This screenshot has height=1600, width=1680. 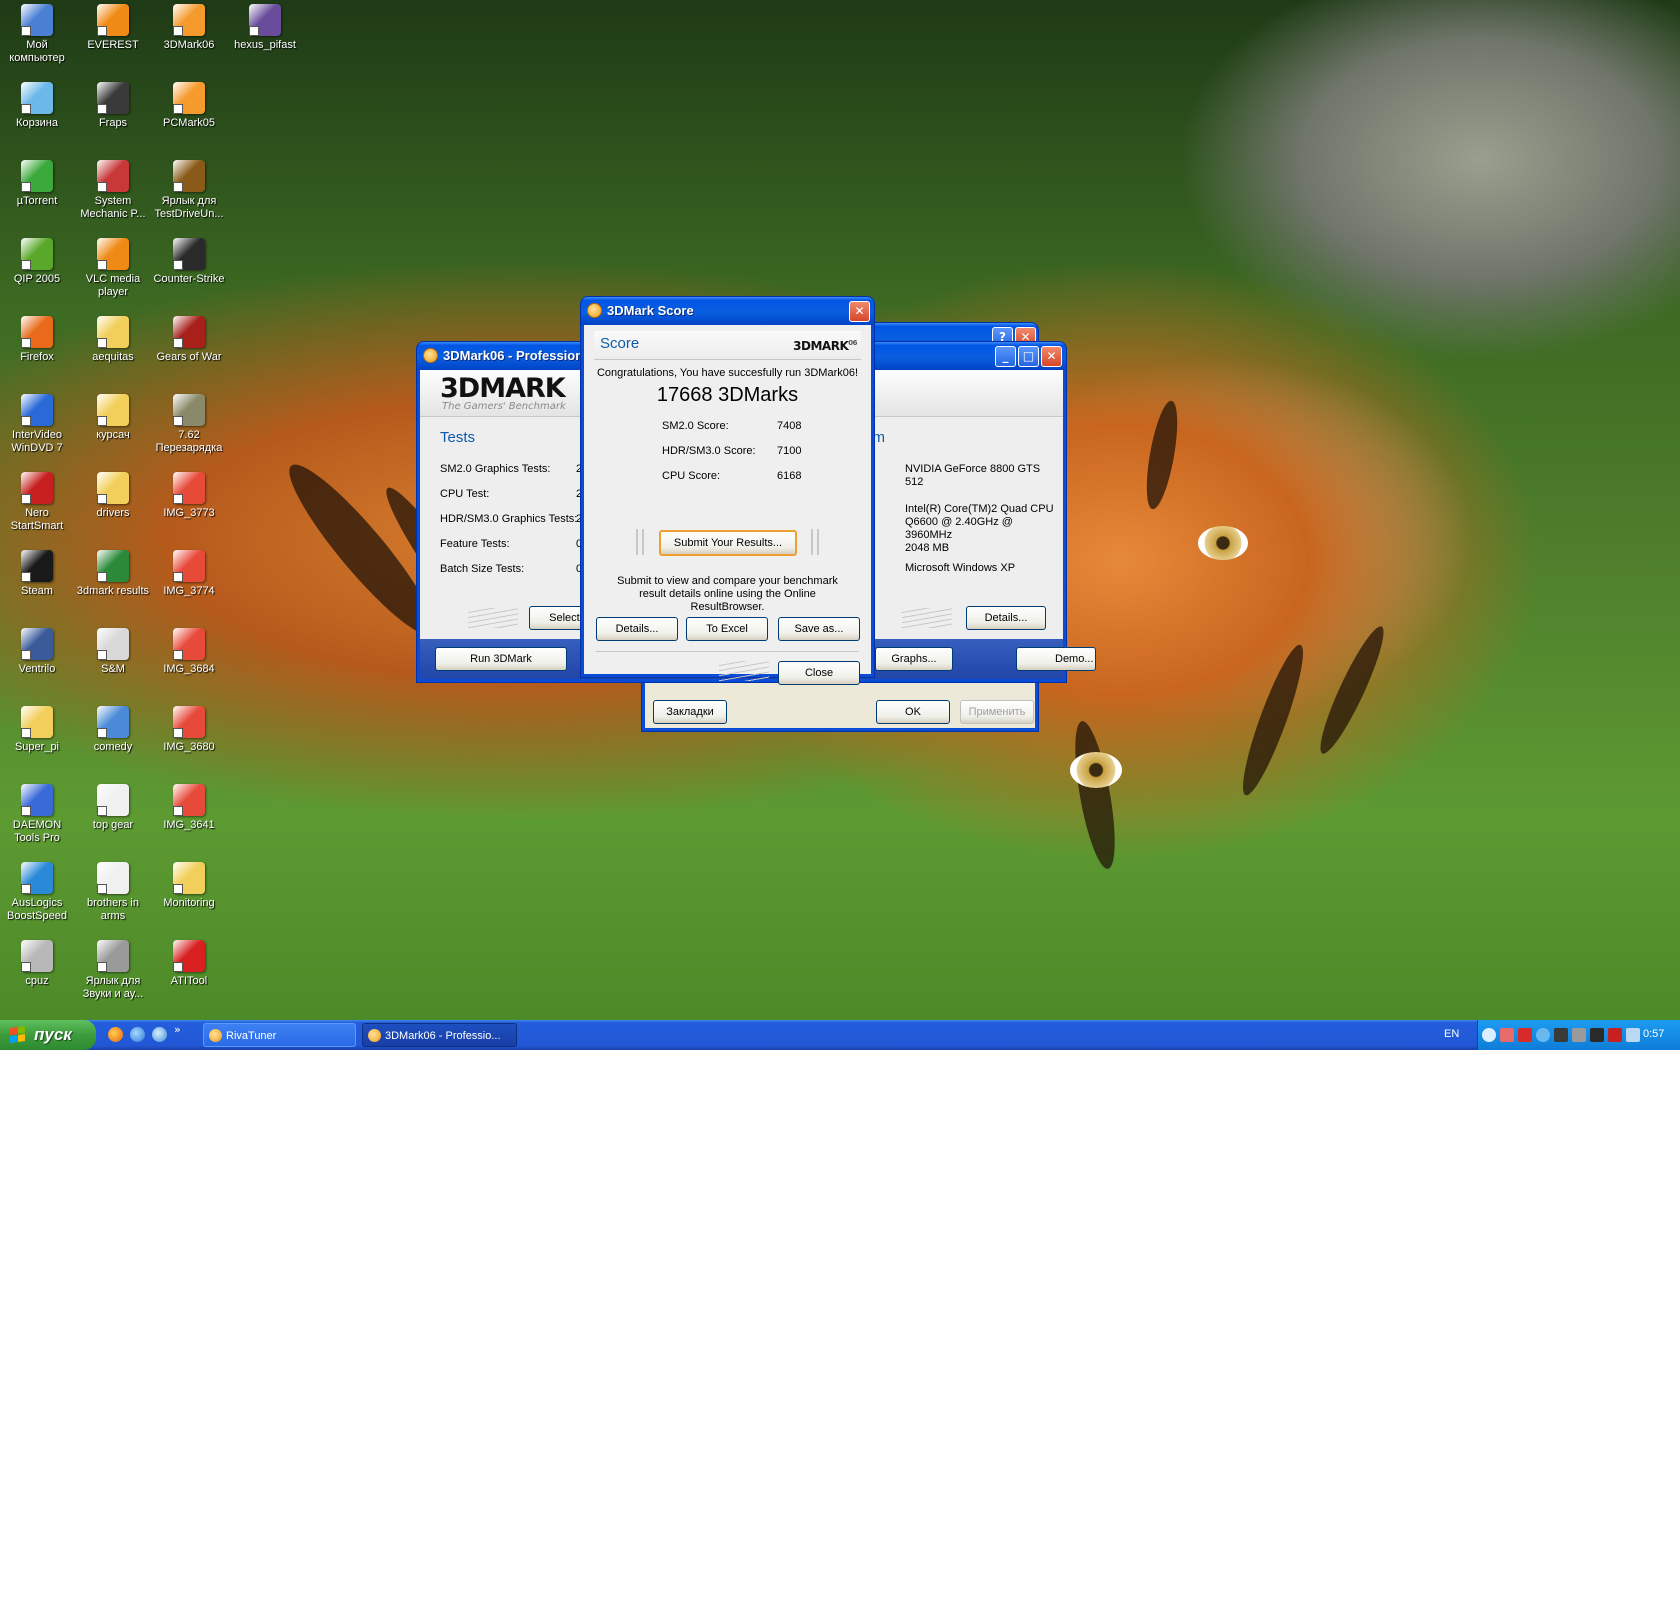 I want to click on bookmarks-button: Закладки, so click(x=690, y=712).